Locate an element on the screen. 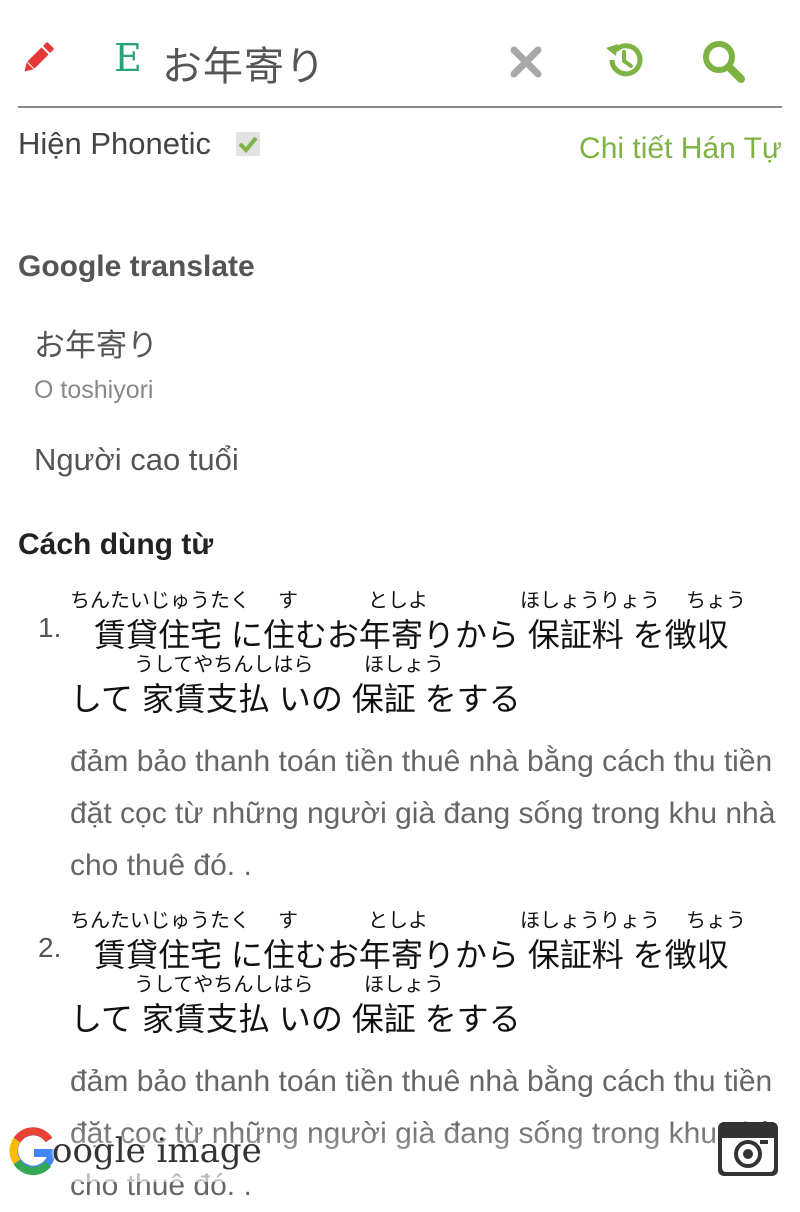 This screenshot has height=1212, width=800. google-g-icon is located at coordinates (33, 1151).